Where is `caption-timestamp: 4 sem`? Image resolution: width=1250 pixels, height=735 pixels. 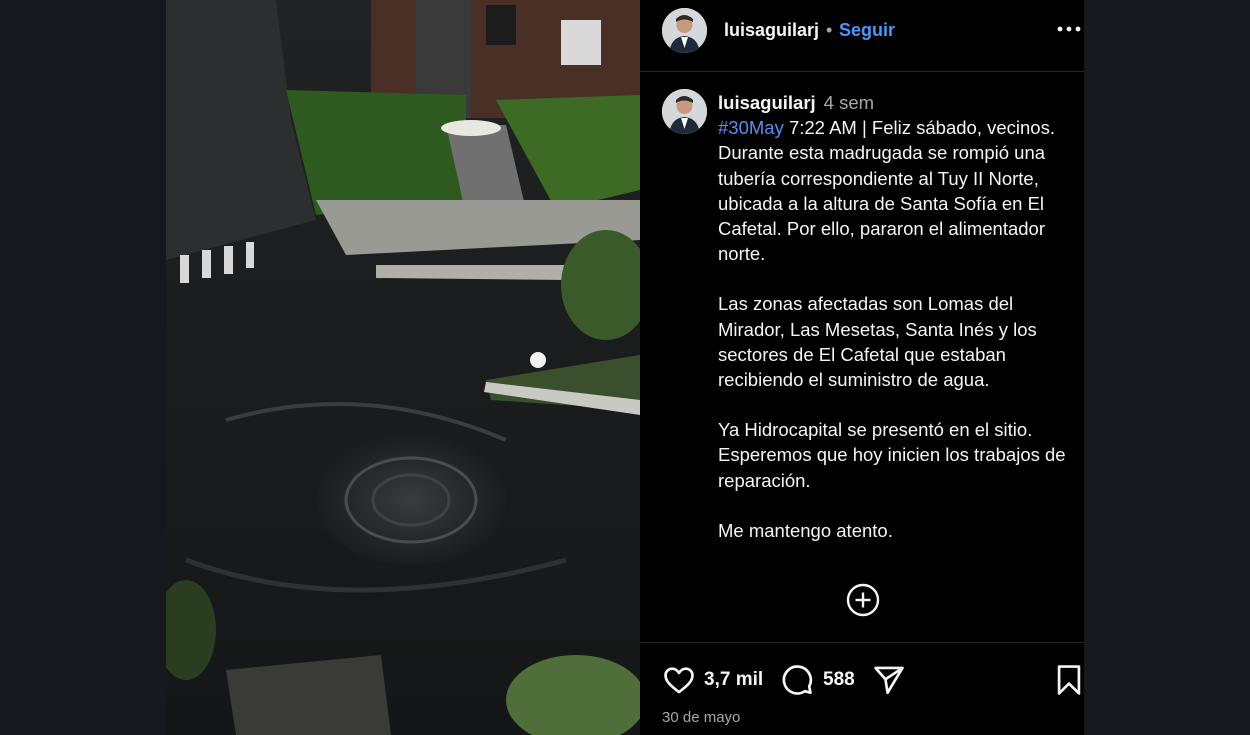 caption-timestamp: 4 sem is located at coordinates (849, 102).